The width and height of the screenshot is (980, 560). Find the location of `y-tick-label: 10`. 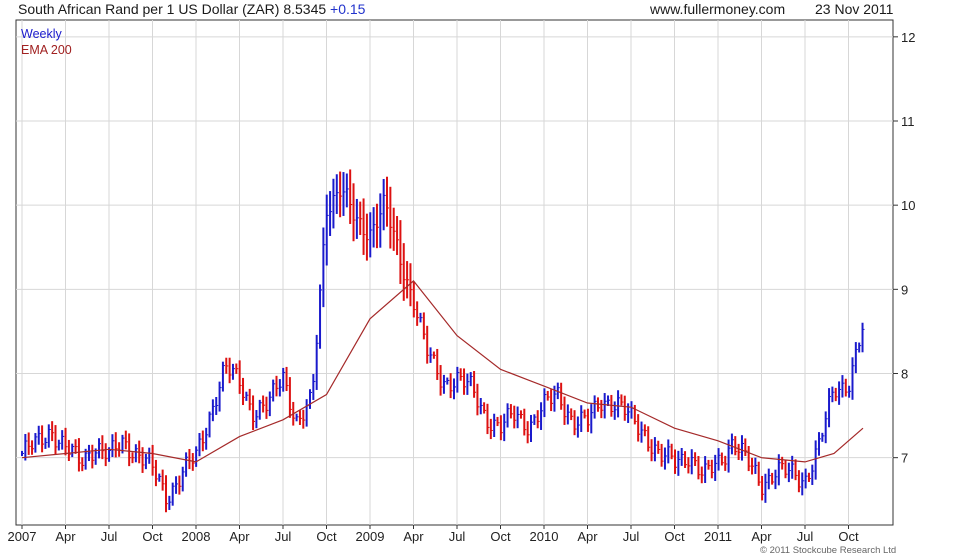

y-tick-label: 10 is located at coordinates (908, 205).